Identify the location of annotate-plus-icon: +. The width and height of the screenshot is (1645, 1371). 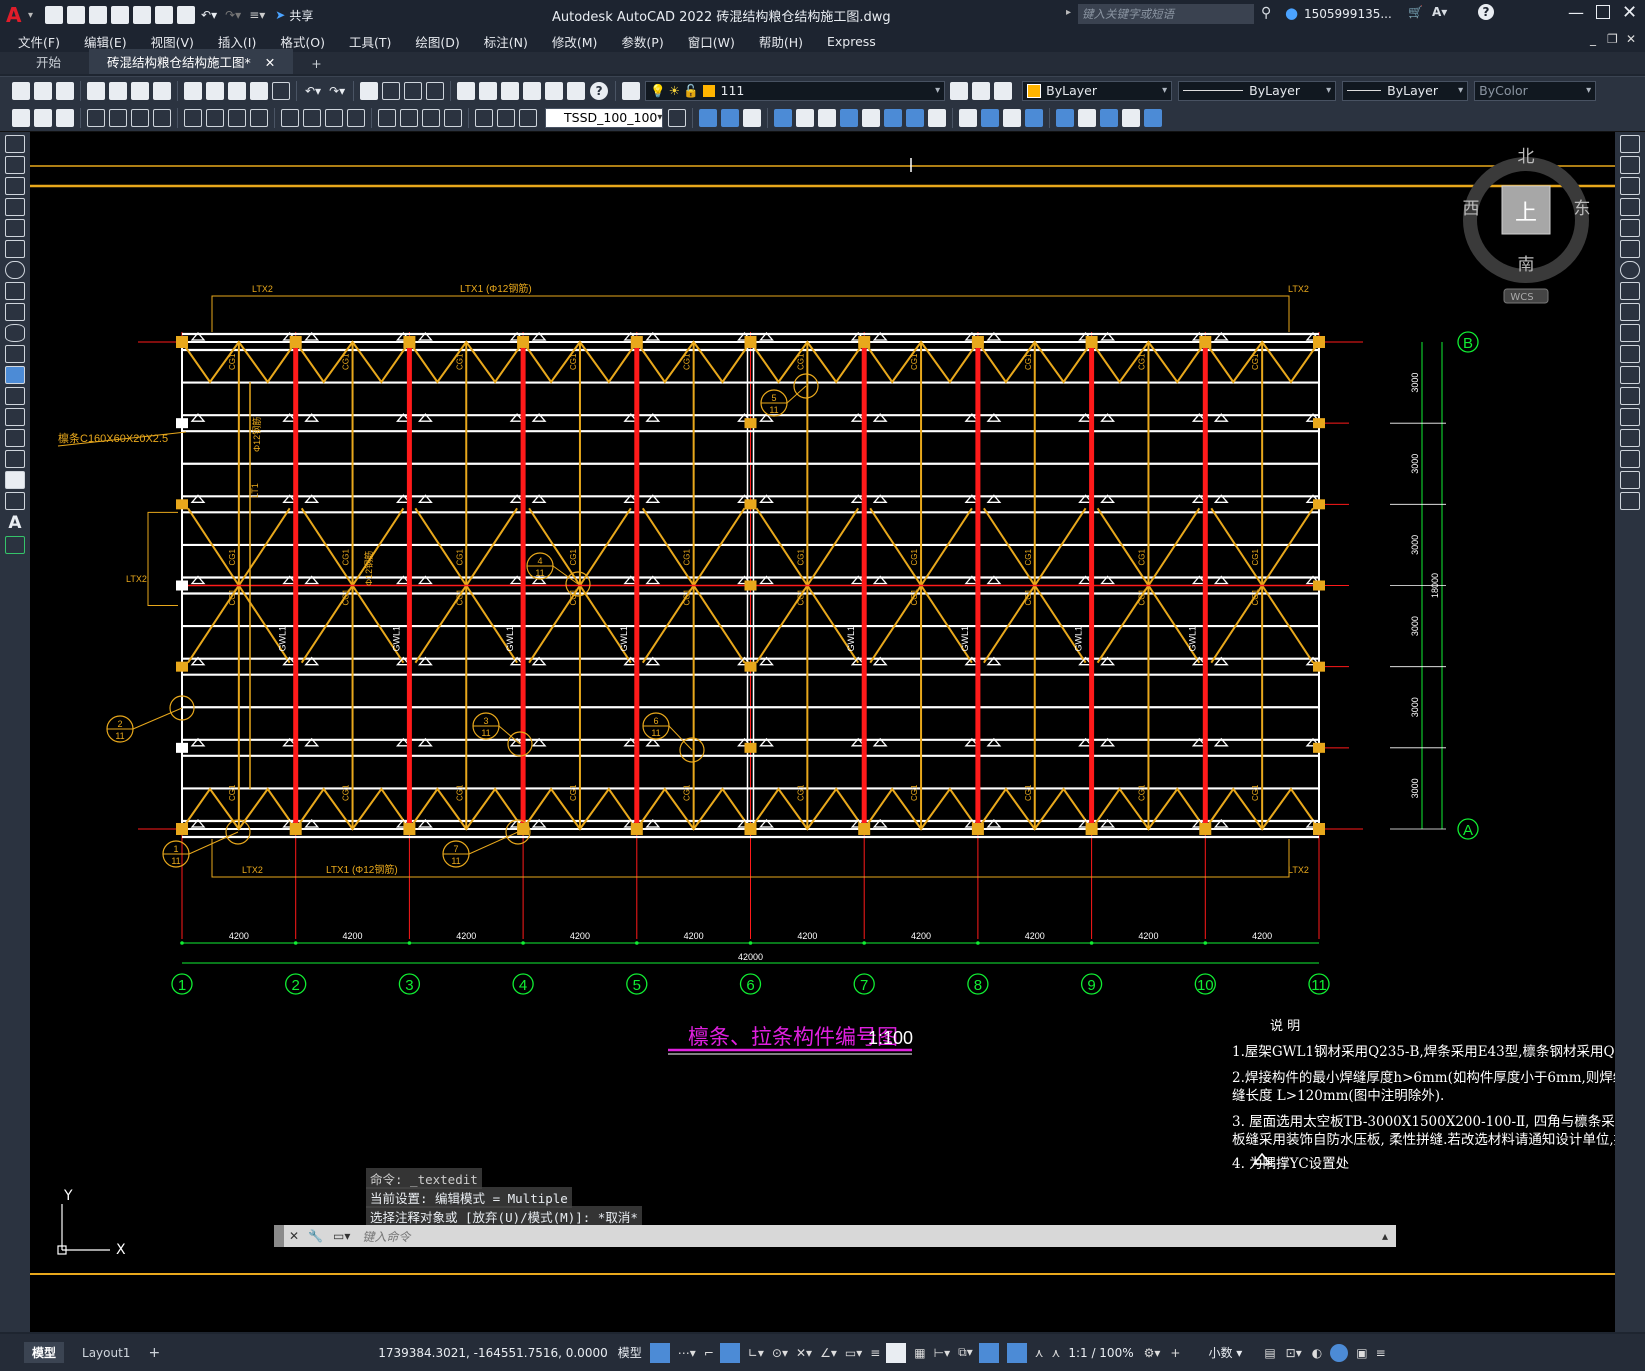
(1175, 1353).